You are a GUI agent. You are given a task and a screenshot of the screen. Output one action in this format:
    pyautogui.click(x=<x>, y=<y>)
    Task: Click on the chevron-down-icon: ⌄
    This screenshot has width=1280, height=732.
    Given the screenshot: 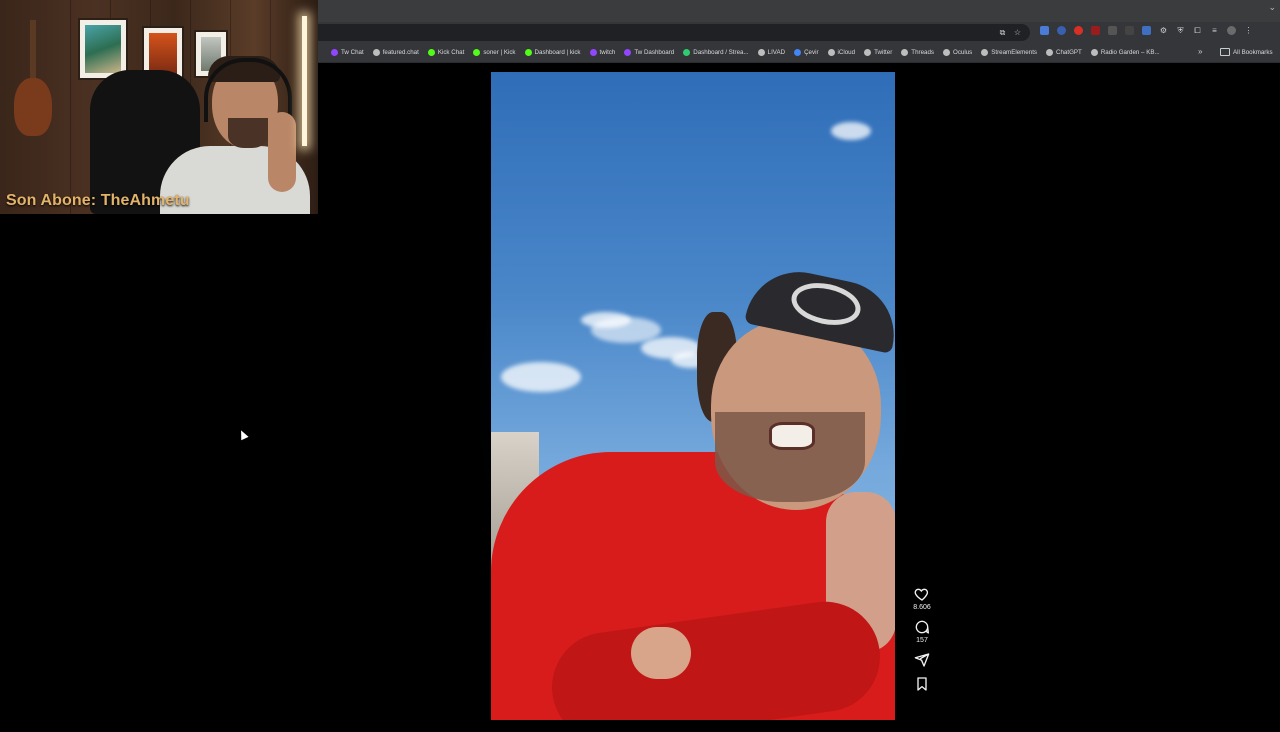 What is the action you would take?
    pyautogui.click(x=1272, y=7)
    